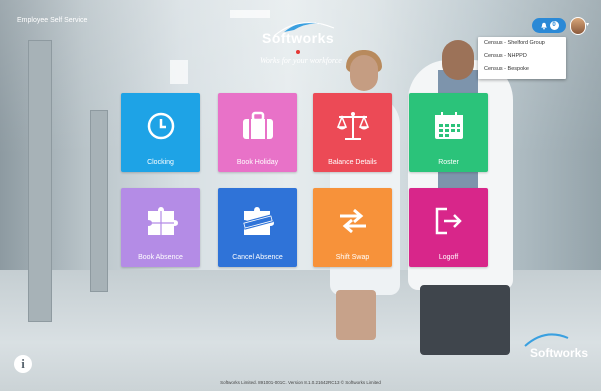 Image resolution: width=601 pixels, height=391 pixels. Describe the element at coordinates (352, 221) in the screenshot. I see `swap-arrows-icon` at that location.